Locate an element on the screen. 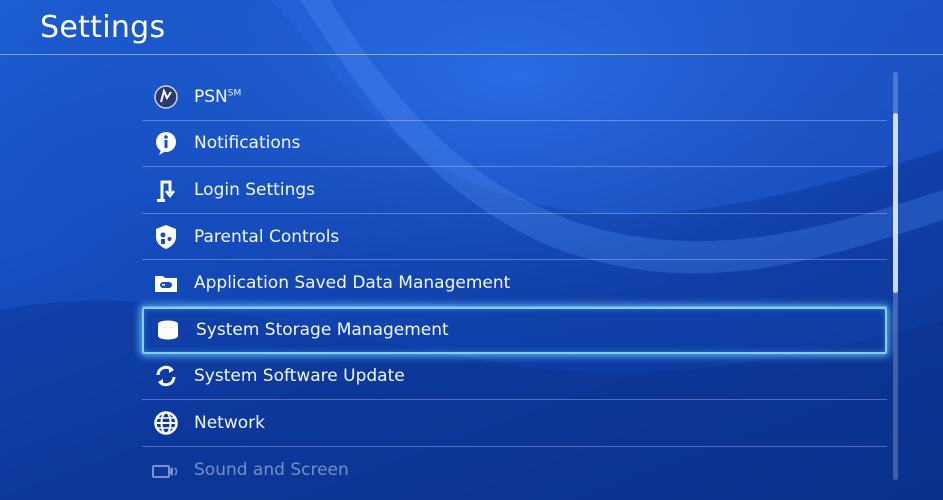 The width and height of the screenshot is (943, 500). menu-item-system-storage: System Storage Management is located at coordinates (514, 330).